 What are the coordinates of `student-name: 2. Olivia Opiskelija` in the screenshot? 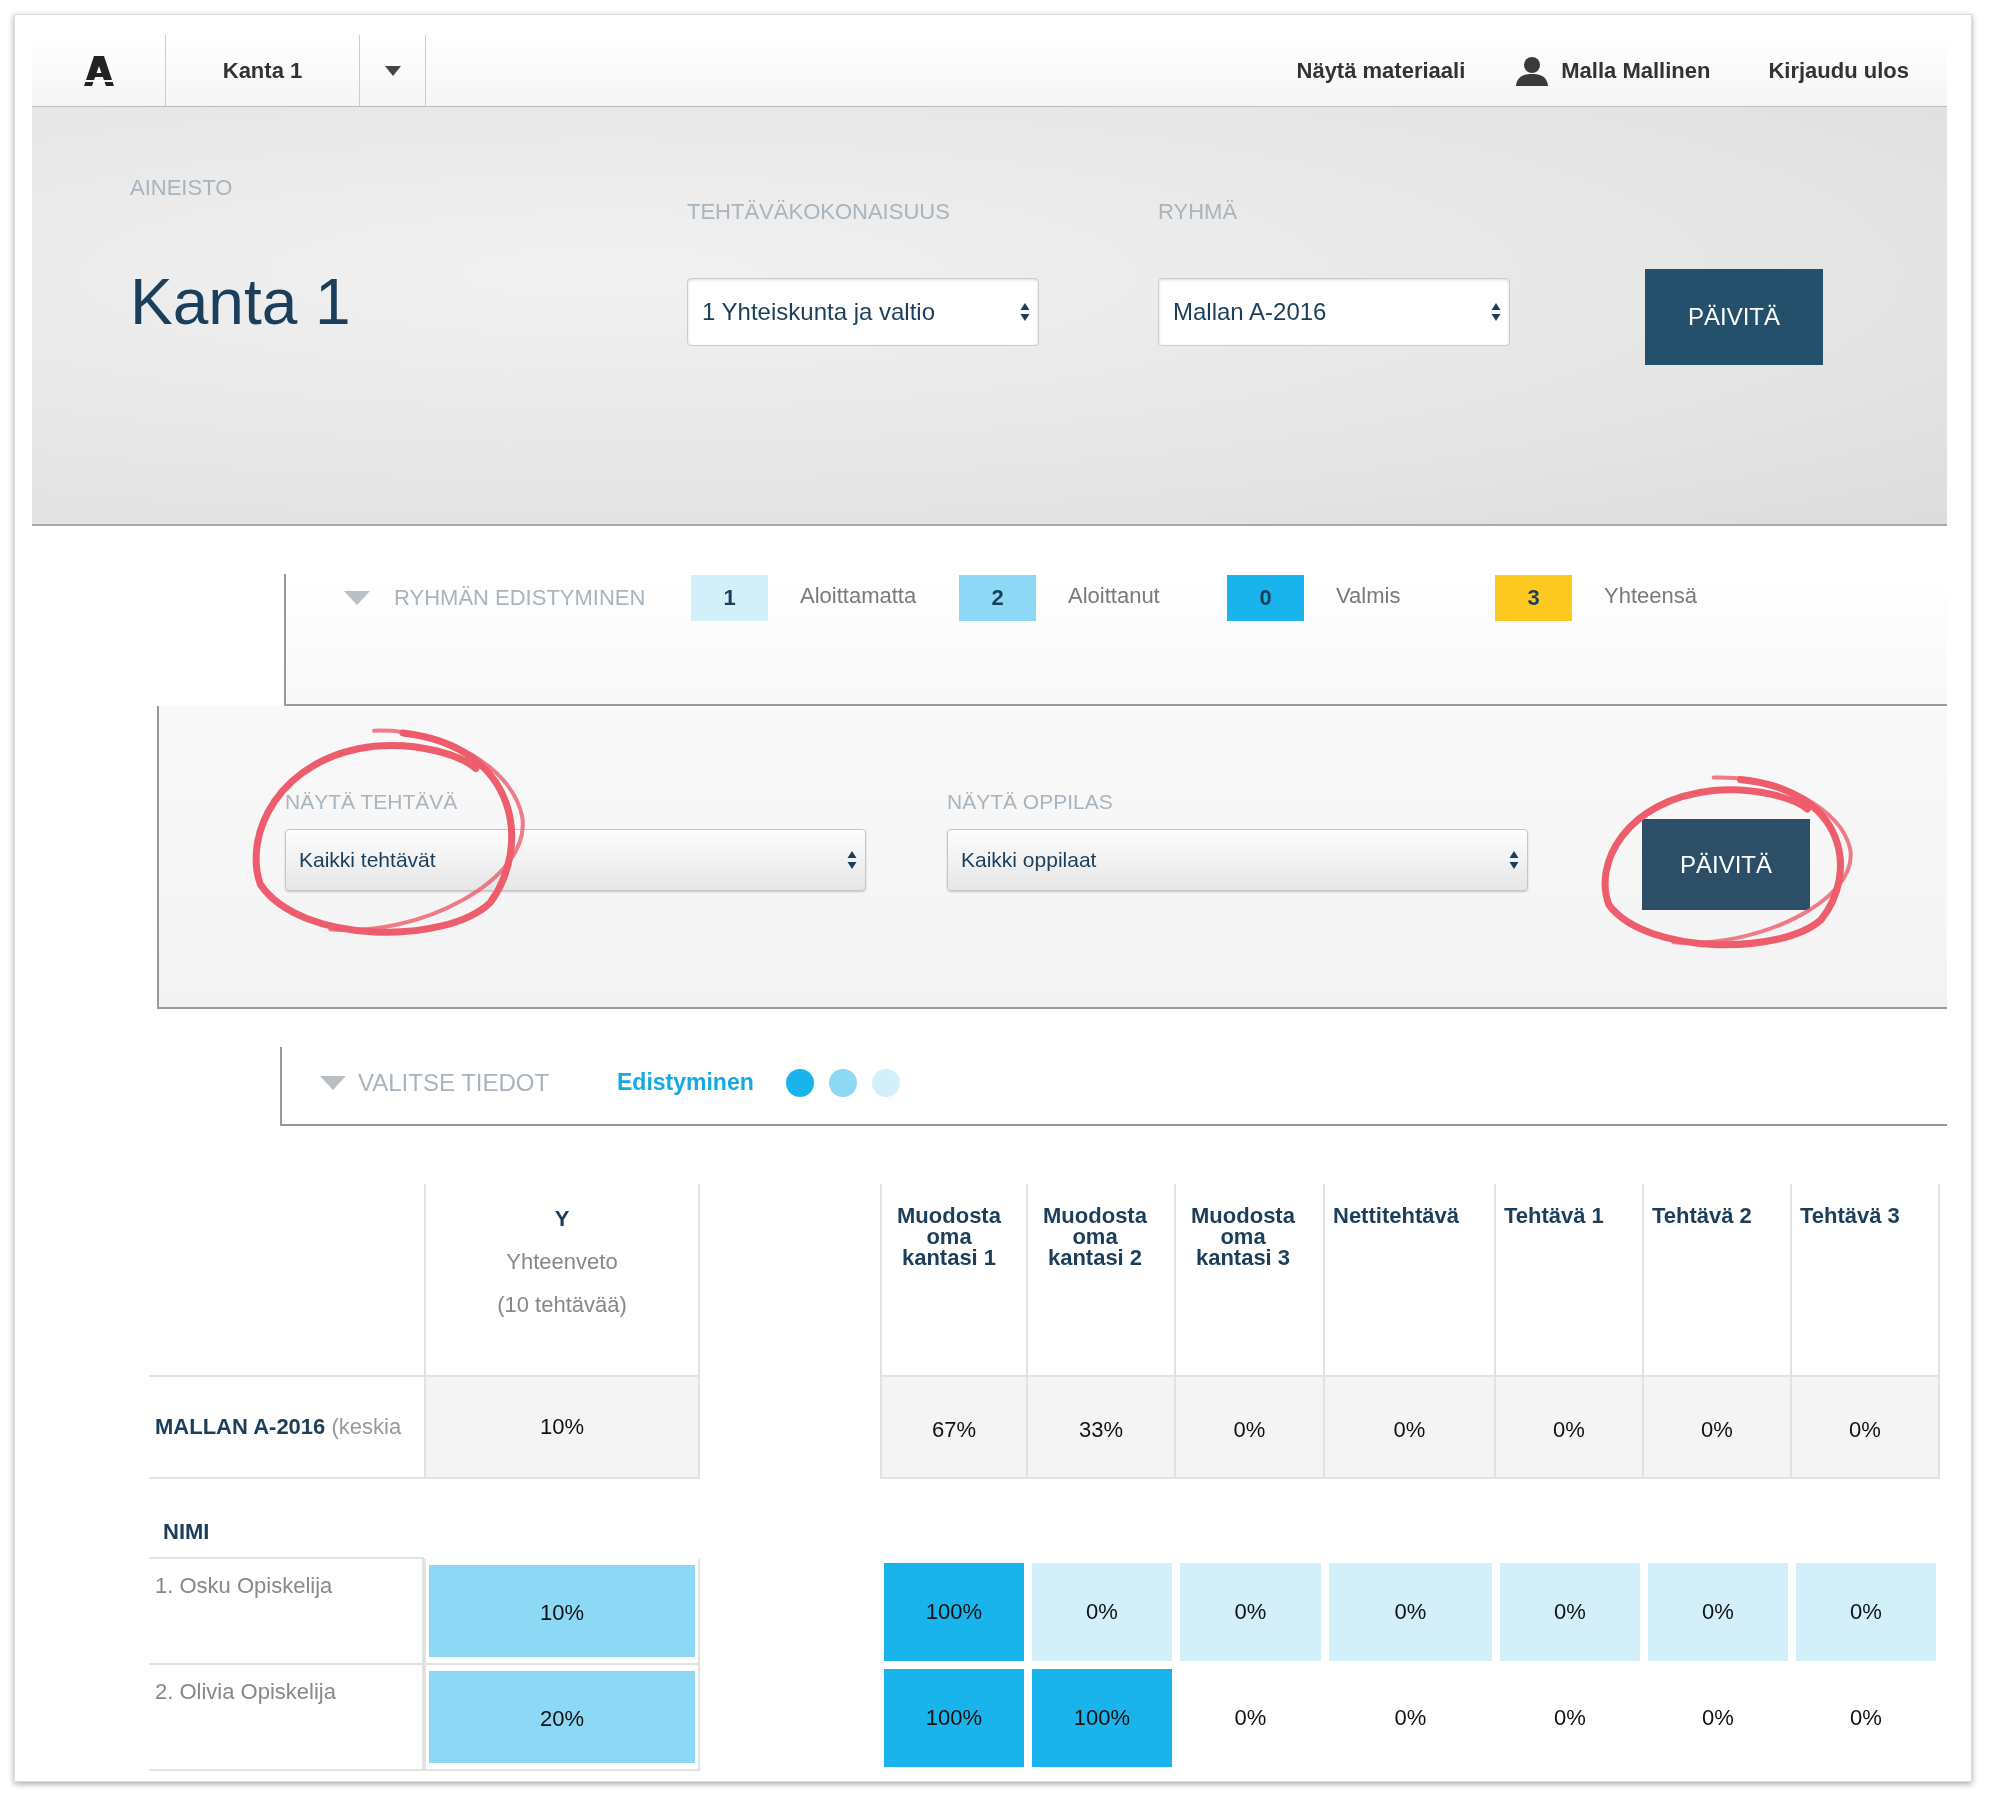 It's located at (245, 1692).